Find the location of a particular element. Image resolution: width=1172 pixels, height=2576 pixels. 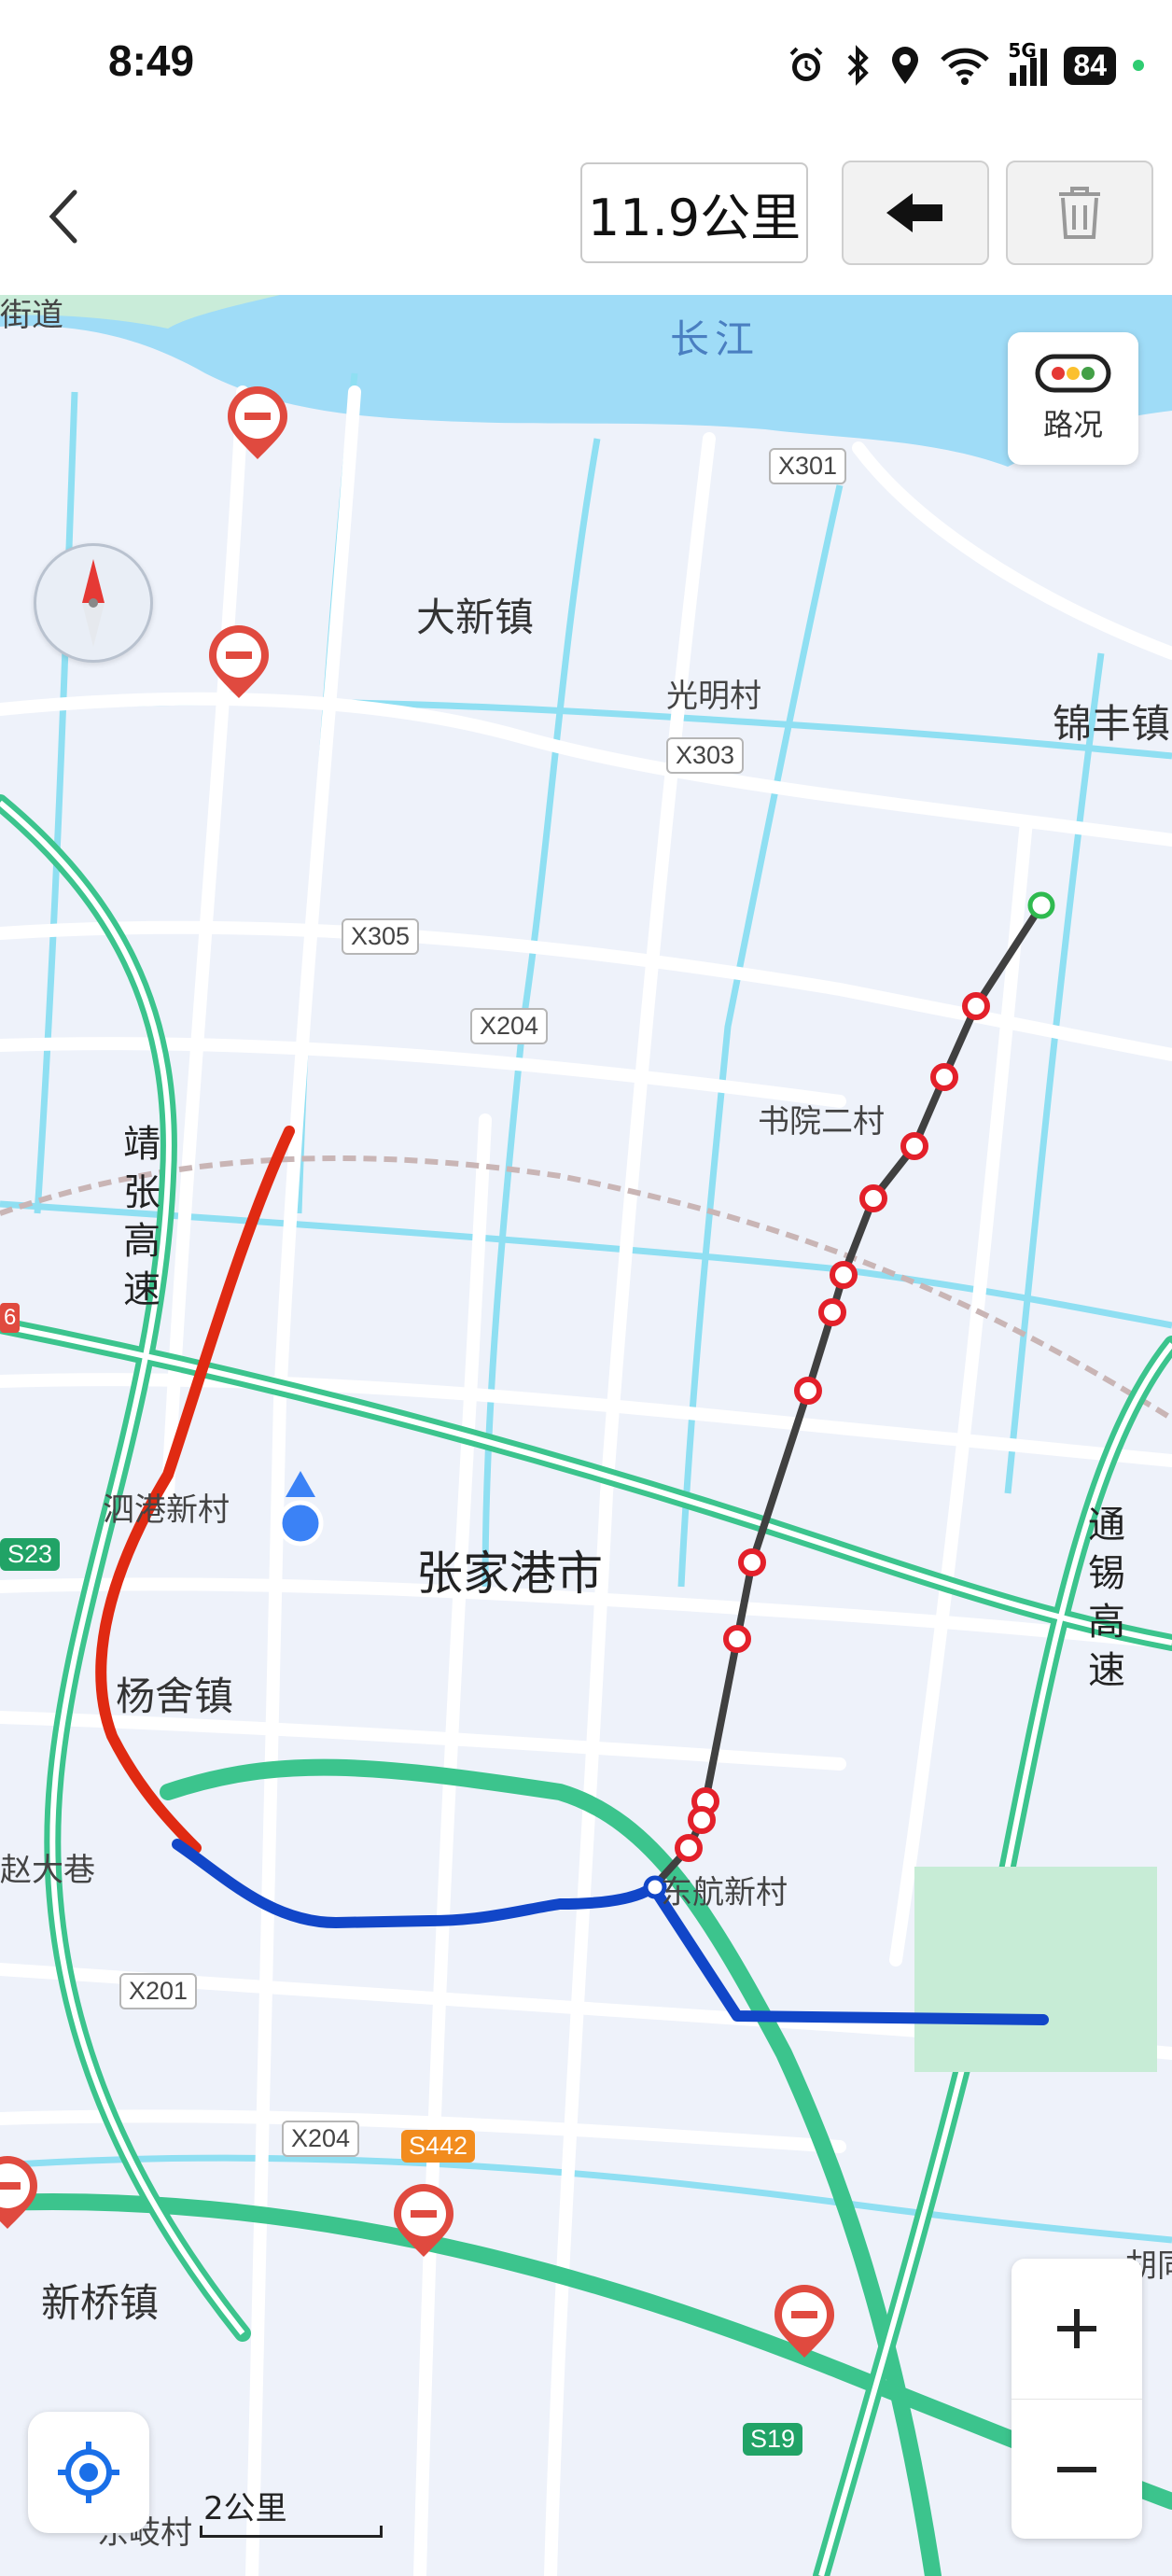

status-icons: 5G 84 is located at coordinates (965, 65).